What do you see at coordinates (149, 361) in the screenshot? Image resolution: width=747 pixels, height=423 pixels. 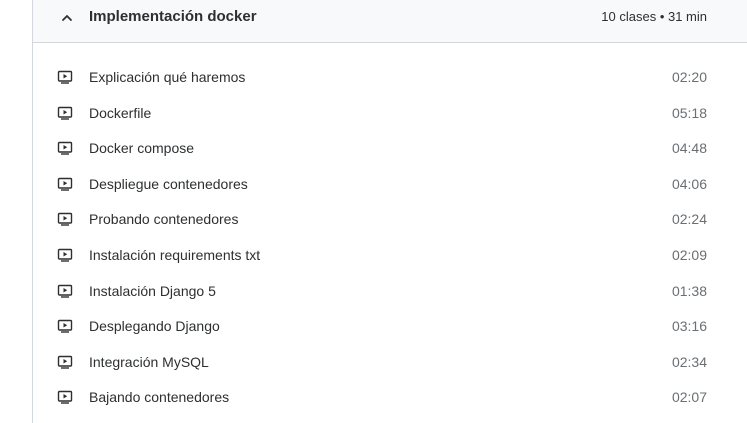 I see `lecture-title: Integración MySQL` at bounding box center [149, 361].